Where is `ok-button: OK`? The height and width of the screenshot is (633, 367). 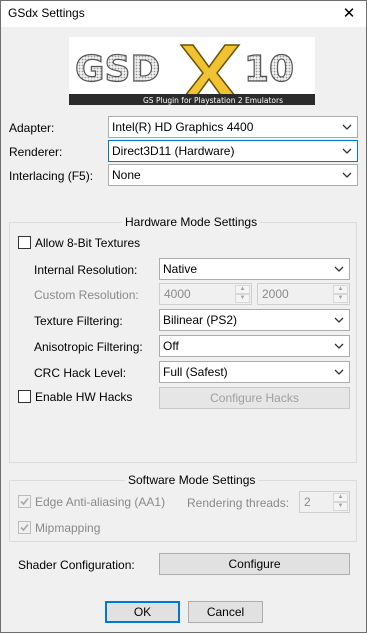
ok-button: OK is located at coordinates (142, 612).